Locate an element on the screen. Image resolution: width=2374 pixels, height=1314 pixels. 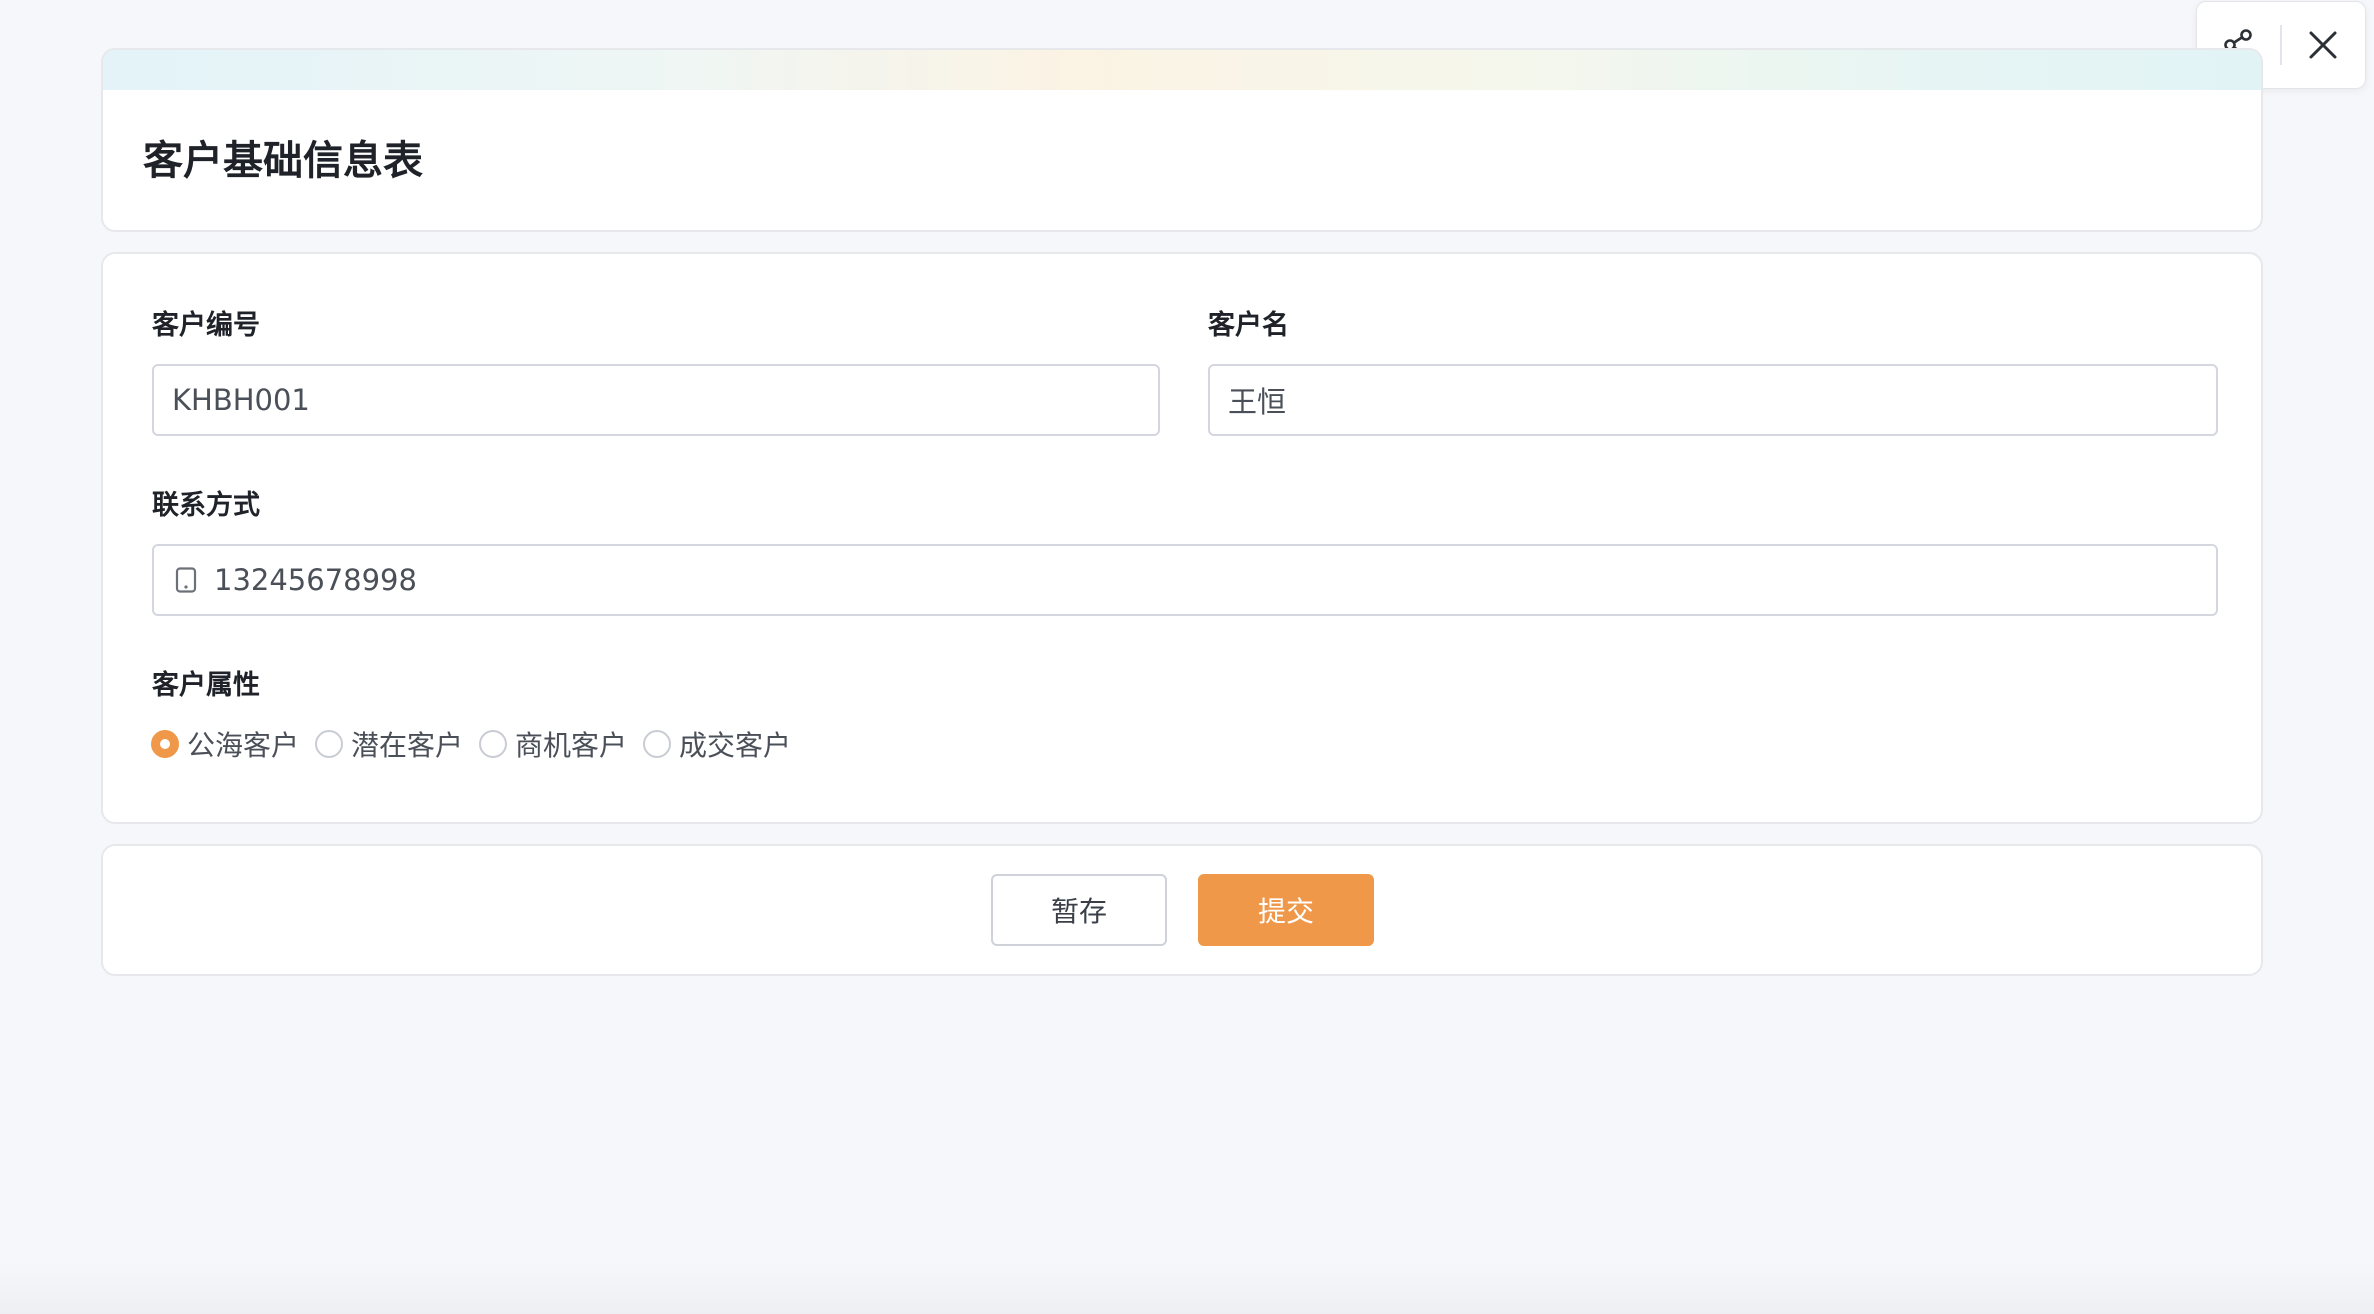
actions-card: 暂存 提交 is located at coordinates (1182, 910).